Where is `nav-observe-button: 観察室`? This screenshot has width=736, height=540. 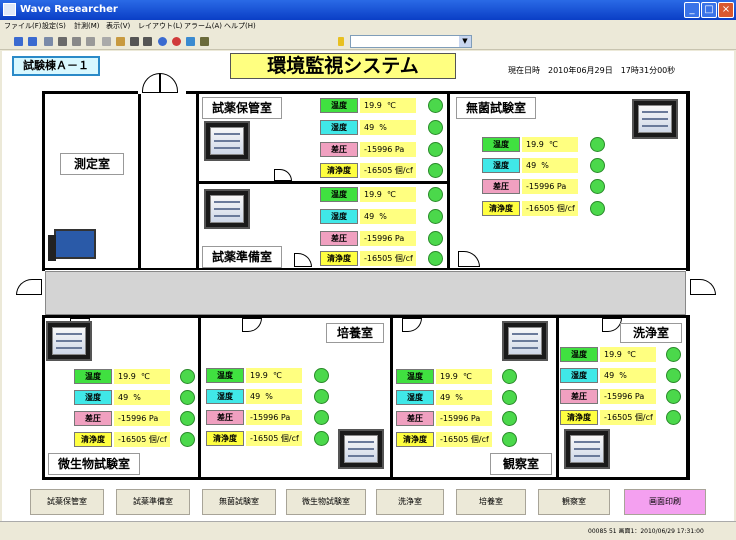
nav-observe-button: 観察室 is located at coordinates (574, 502).